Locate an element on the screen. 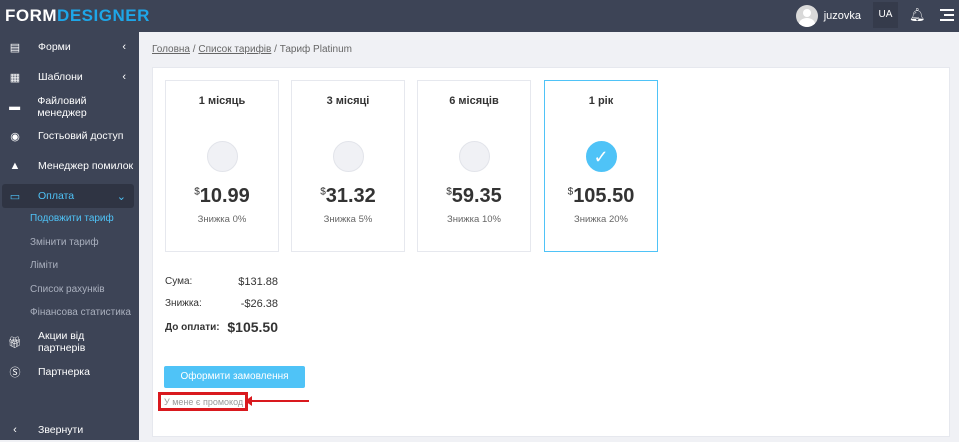 The image size is (959, 442). warning-icon: ▲ is located at coordinates (15, 166).